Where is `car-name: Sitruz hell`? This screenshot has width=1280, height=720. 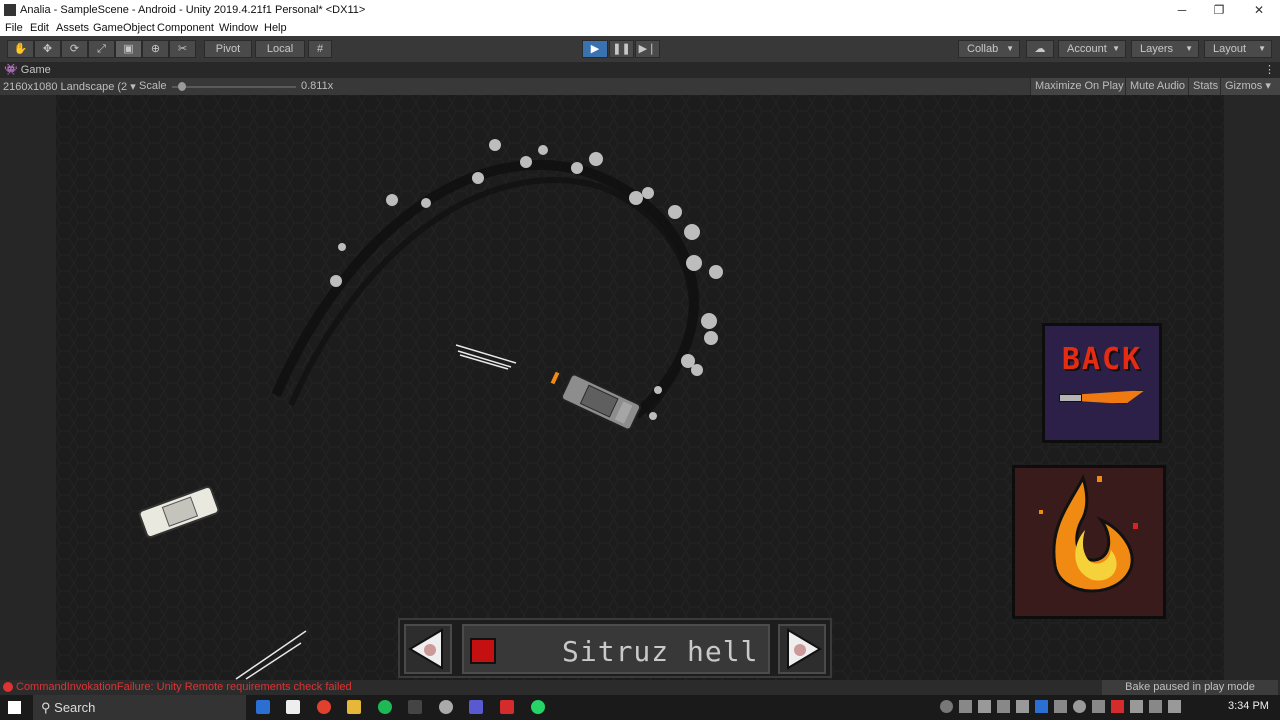
car-name: Sitruz hell is located at coordinates (660, 651).